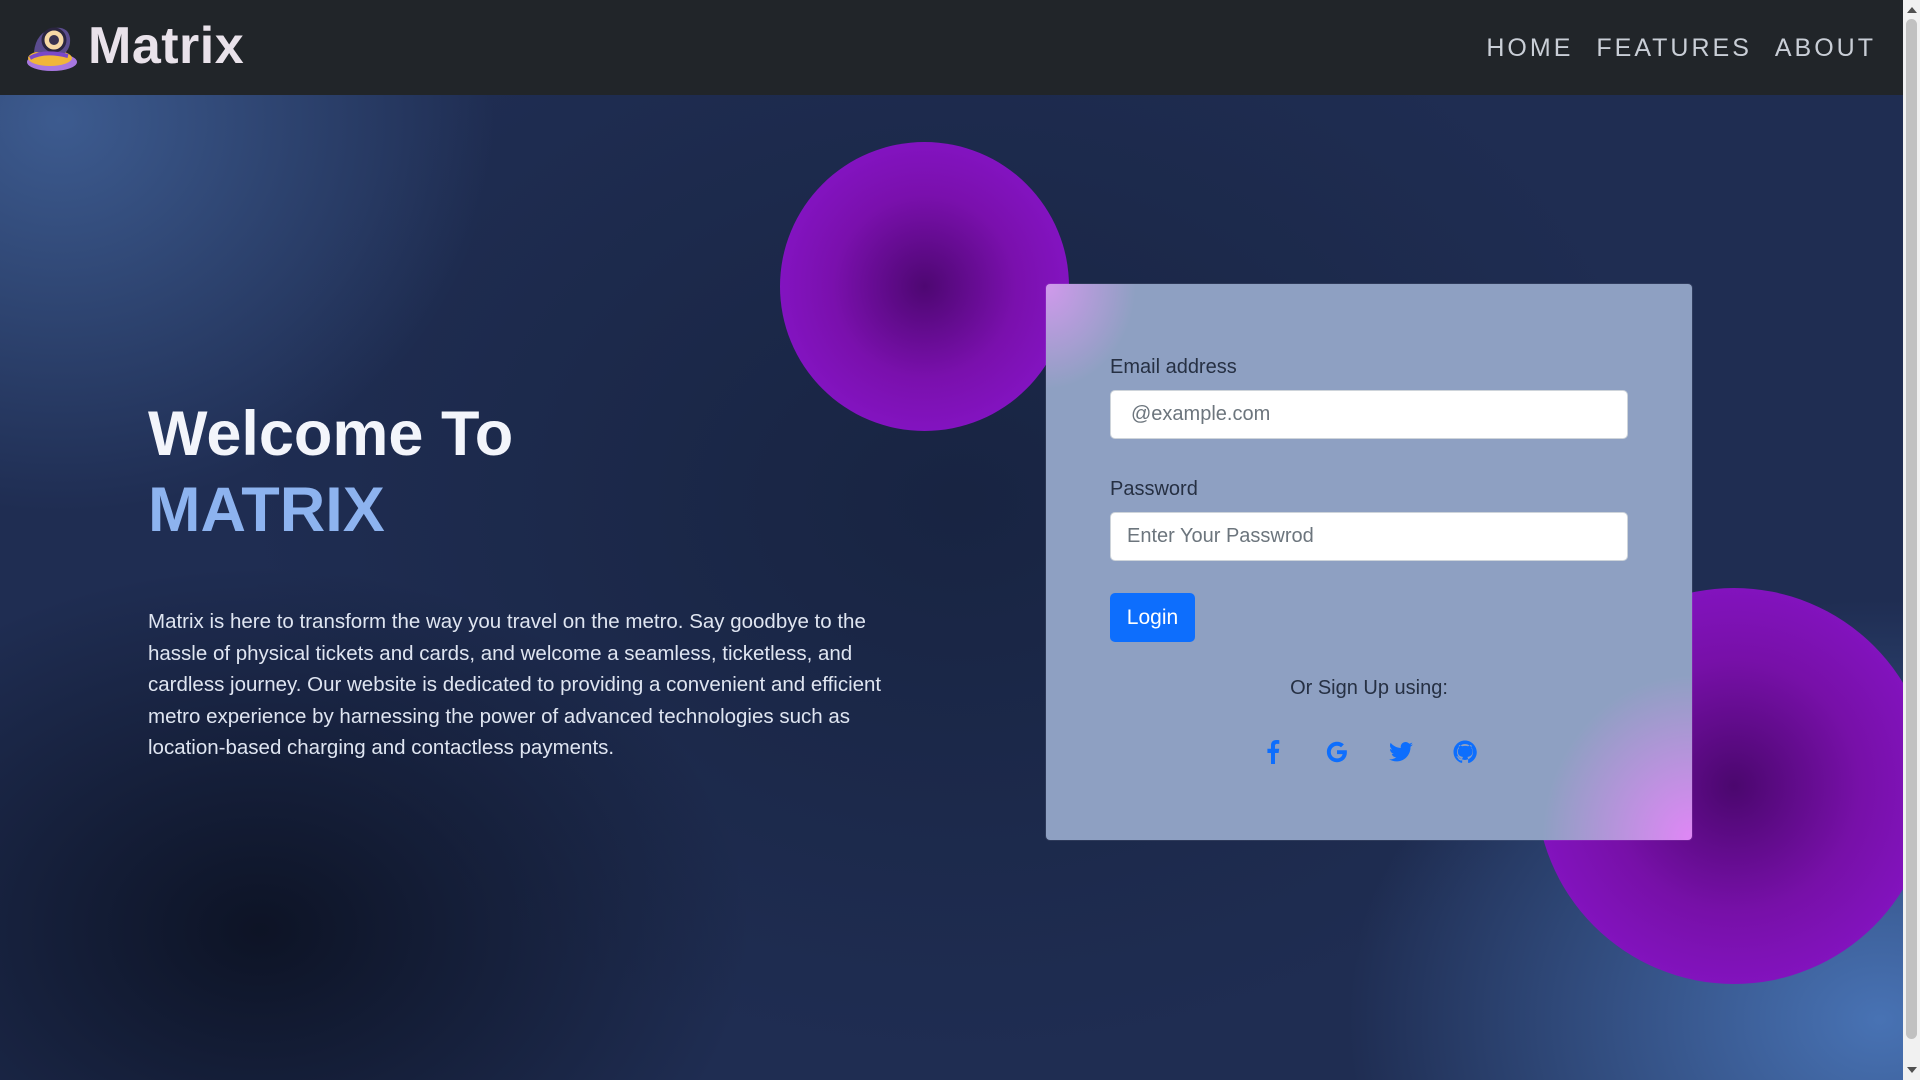  I want to click on decorative-orb-top, so click(924, 286).